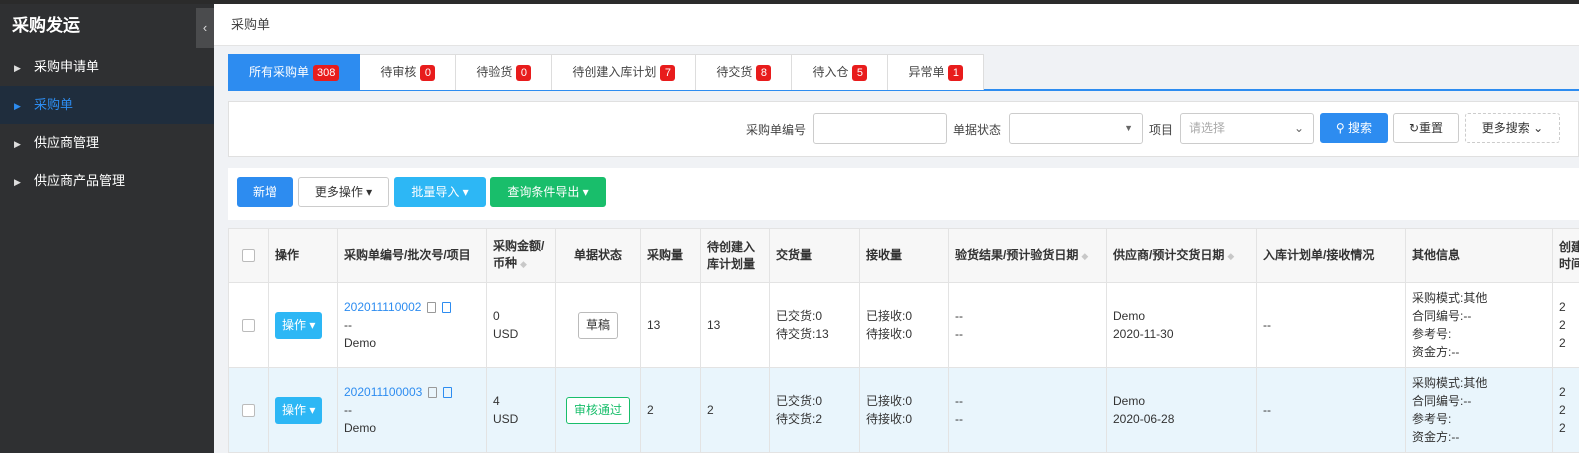 Image resolution: width=1579 pixels, height=453 pixels. I want to click on header-supplier: 供应商/预计交货日期 ◆, so click(1181, 255).